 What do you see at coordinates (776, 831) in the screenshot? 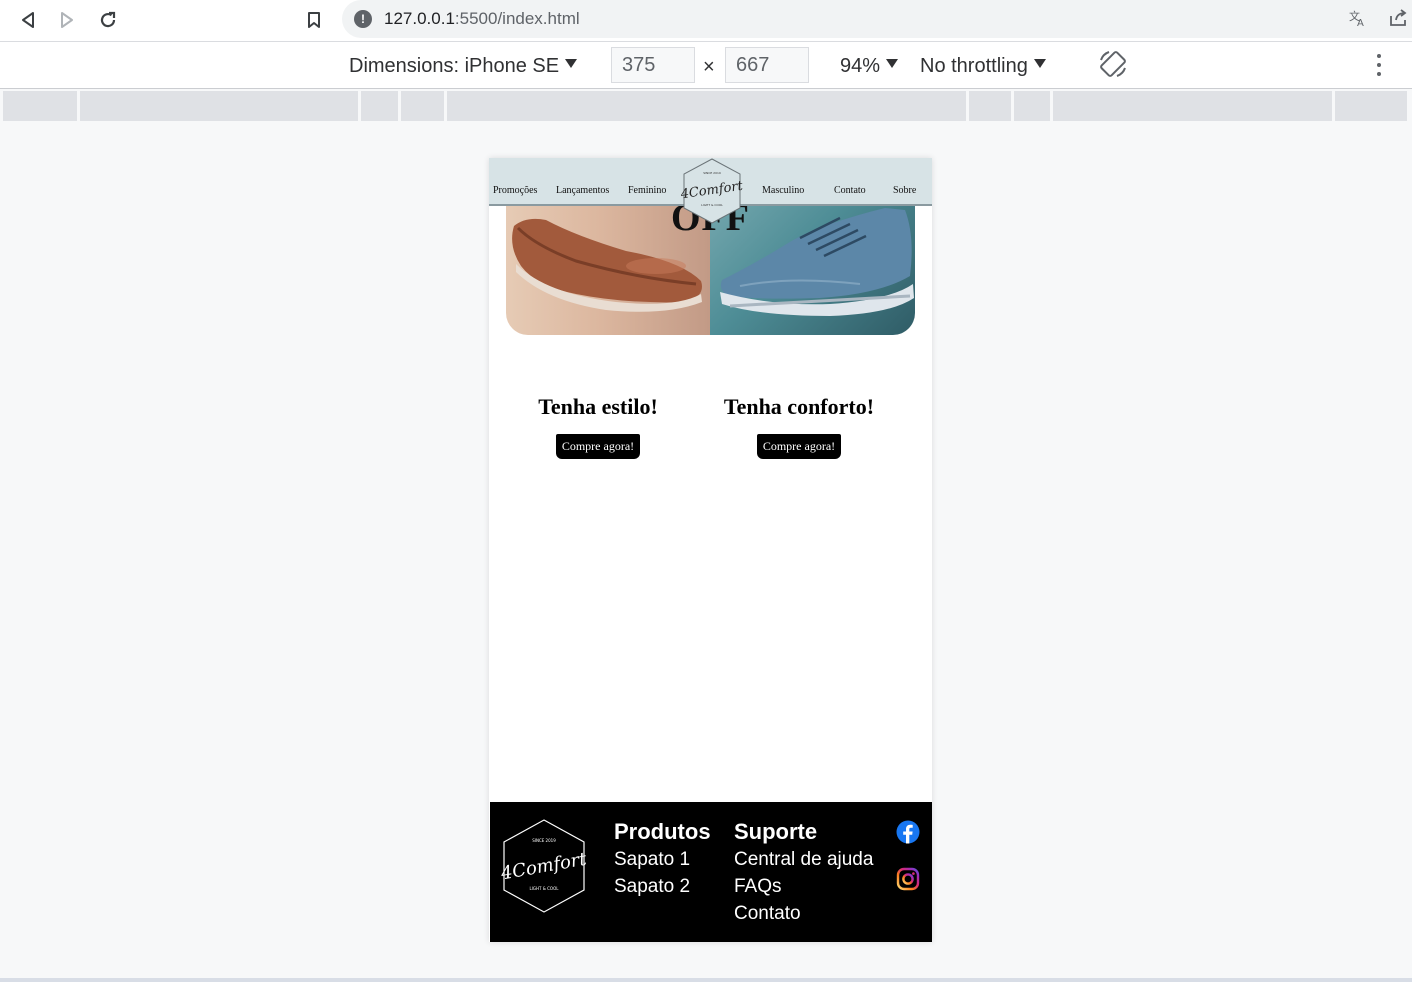
I see `footer-suporte-title: Suporte` at bounding box center [776, 831].